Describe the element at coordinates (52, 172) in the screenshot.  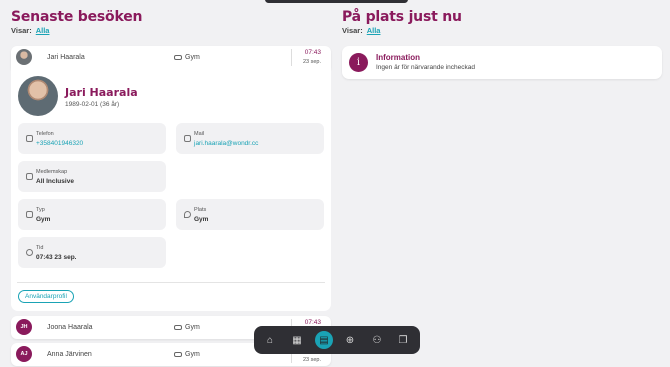
I see `membership-label: Medlemskap` at that location.